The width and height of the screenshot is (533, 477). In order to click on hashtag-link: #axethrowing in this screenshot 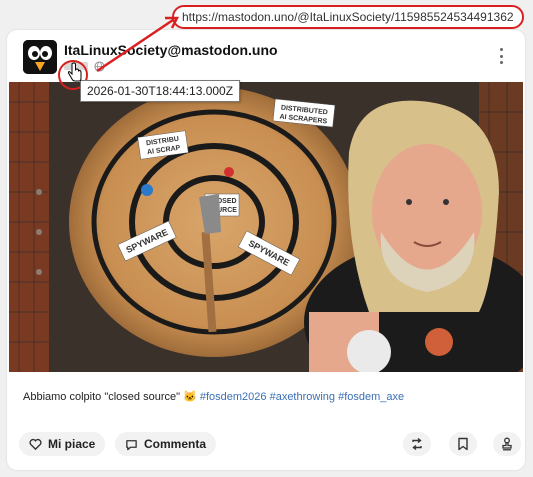, I will do `click(302, 397)`.